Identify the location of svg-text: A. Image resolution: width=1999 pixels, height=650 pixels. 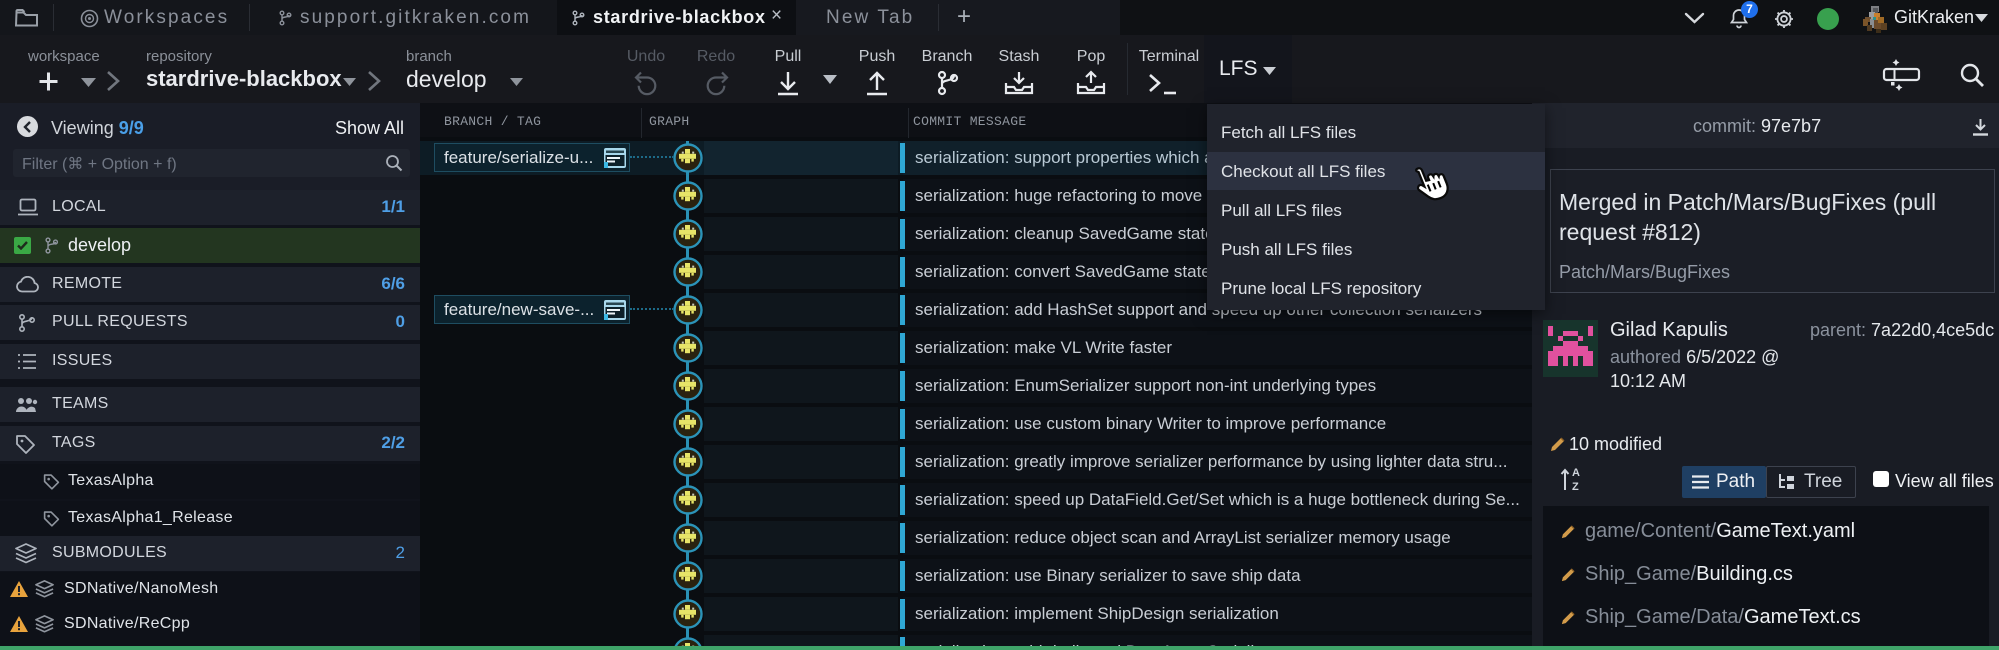
(1576, 473).